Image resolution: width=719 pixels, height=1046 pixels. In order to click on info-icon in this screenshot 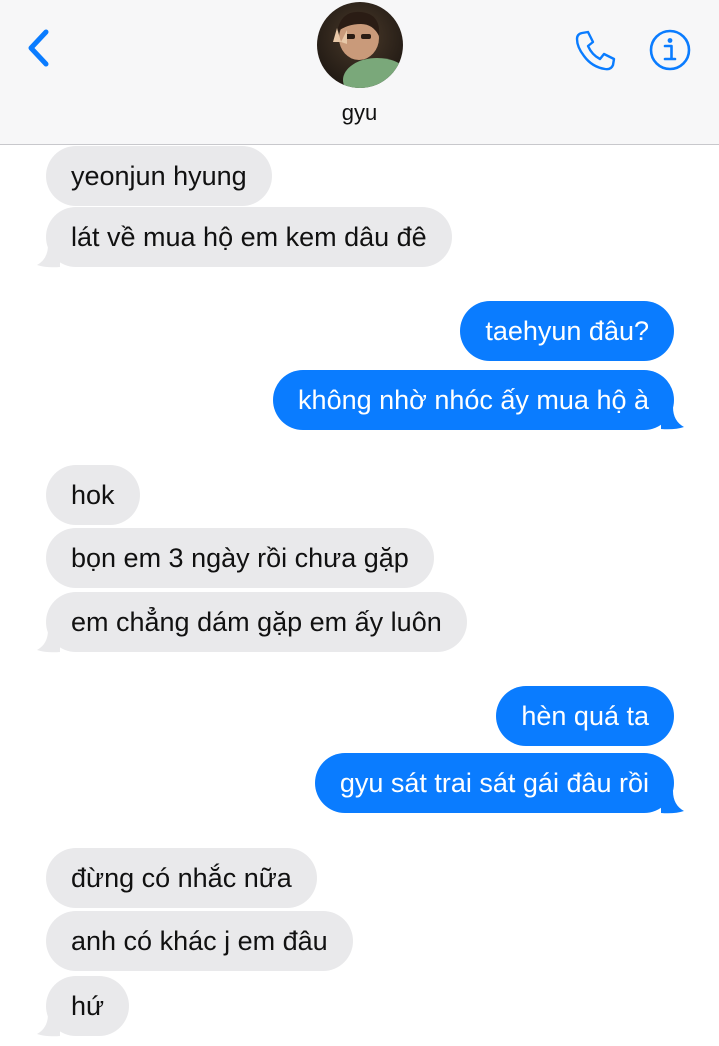, I will do `click(670, 50)`.